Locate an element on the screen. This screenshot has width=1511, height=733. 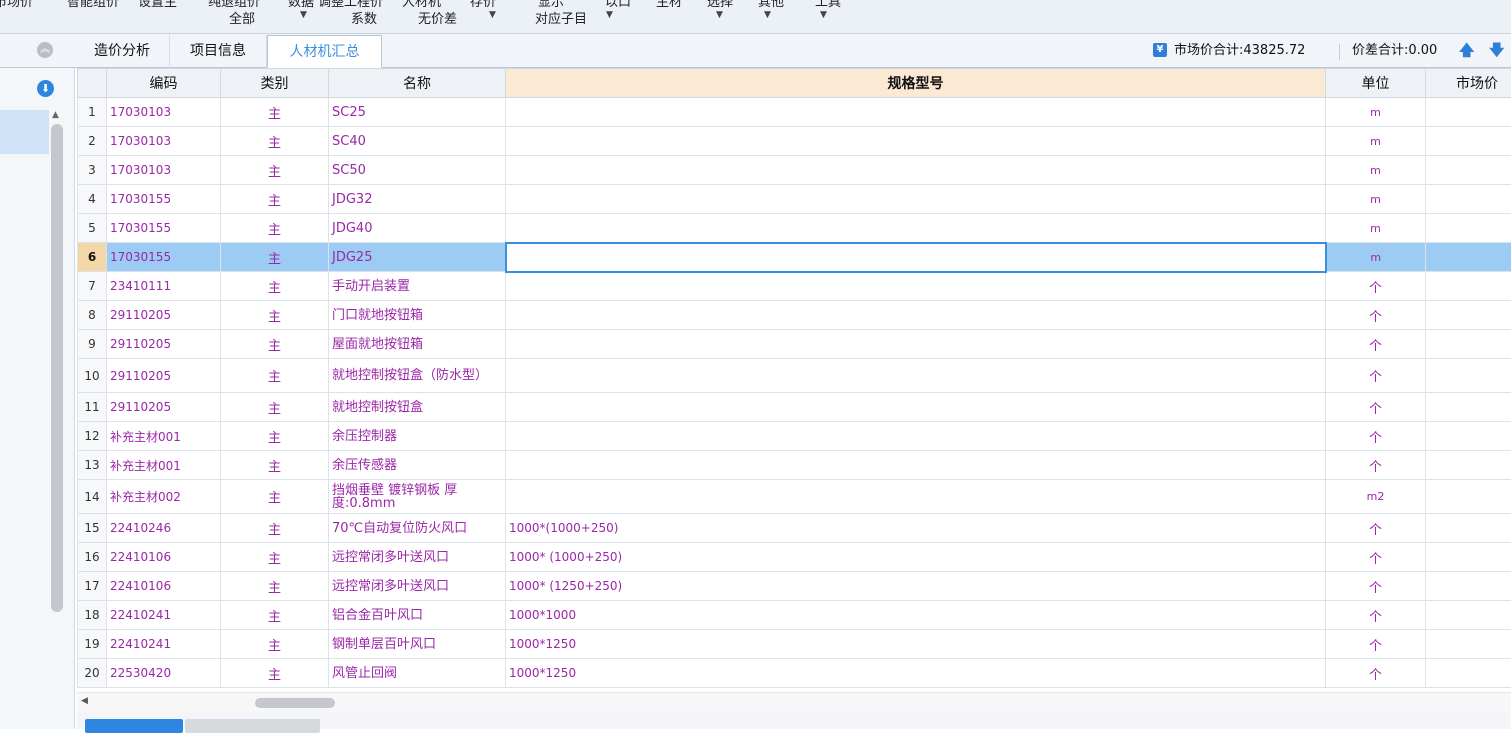
table-row: 1129110205主就地控制按钮盒个 is located at coordinates (794, 407).